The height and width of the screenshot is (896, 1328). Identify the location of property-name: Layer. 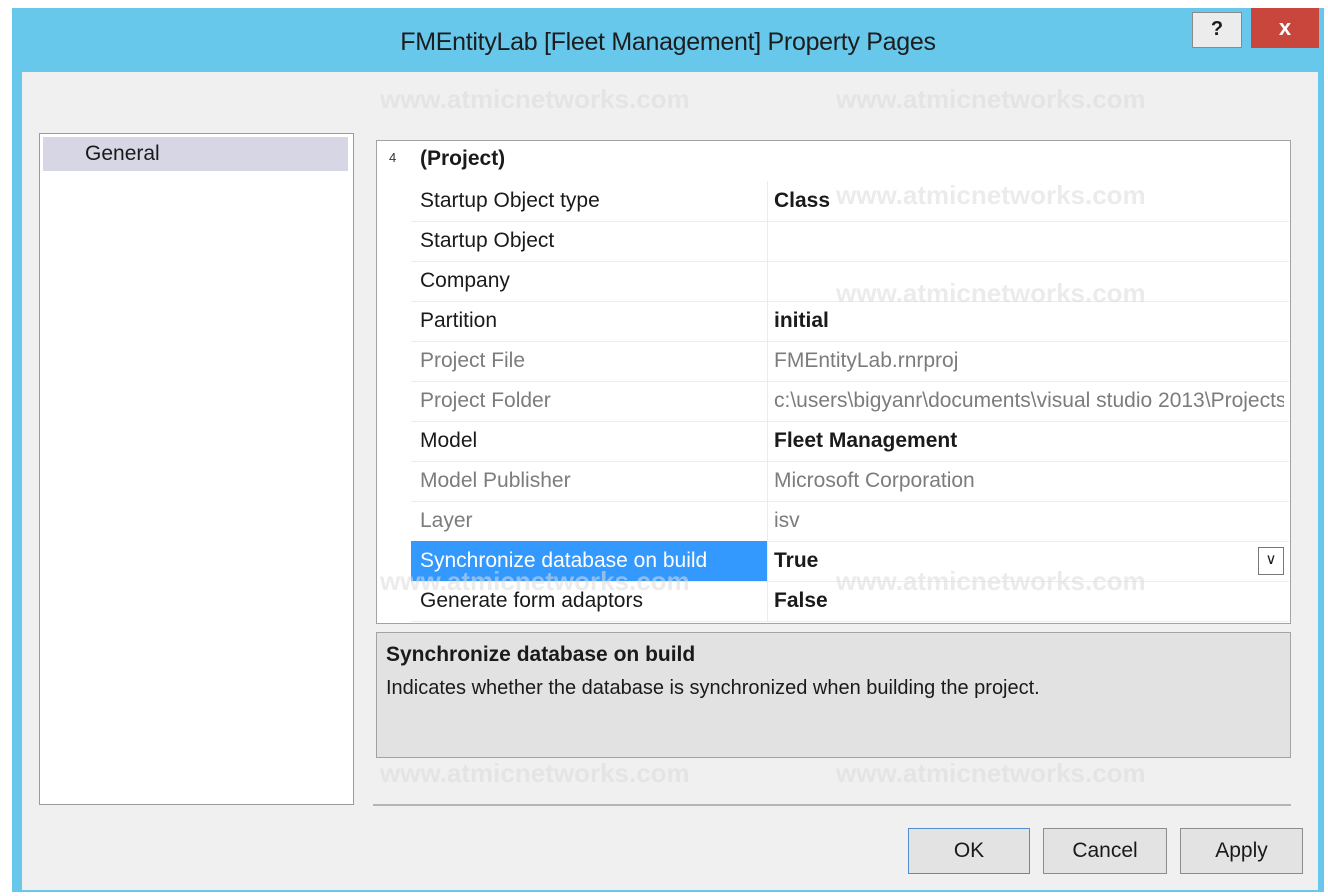
(589, 521).